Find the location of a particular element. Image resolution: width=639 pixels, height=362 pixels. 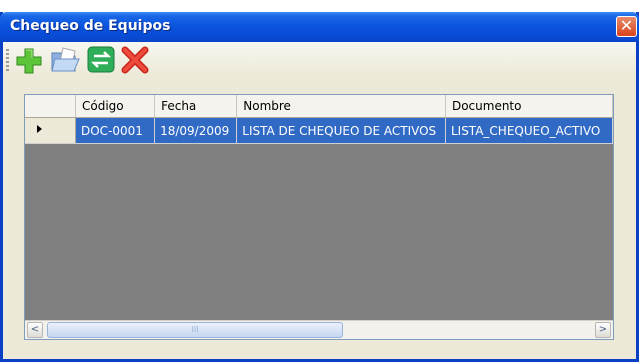

scrollbar-grip: III is located at coordinates (195, 329).